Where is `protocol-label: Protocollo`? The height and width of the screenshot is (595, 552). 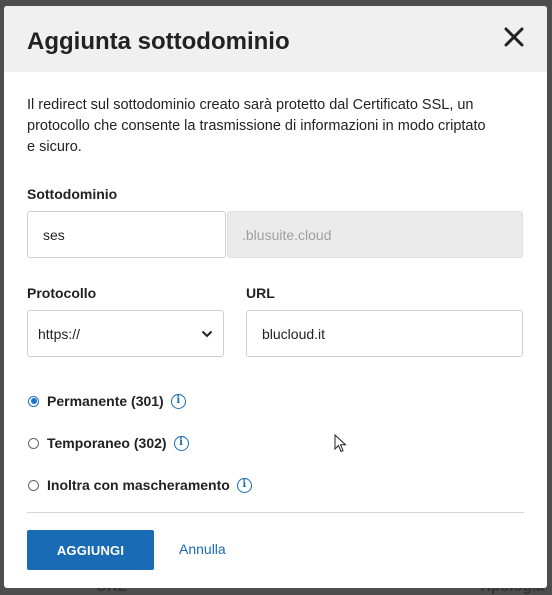
protocol-label: Protocollo is located at coordinates (62, 293).